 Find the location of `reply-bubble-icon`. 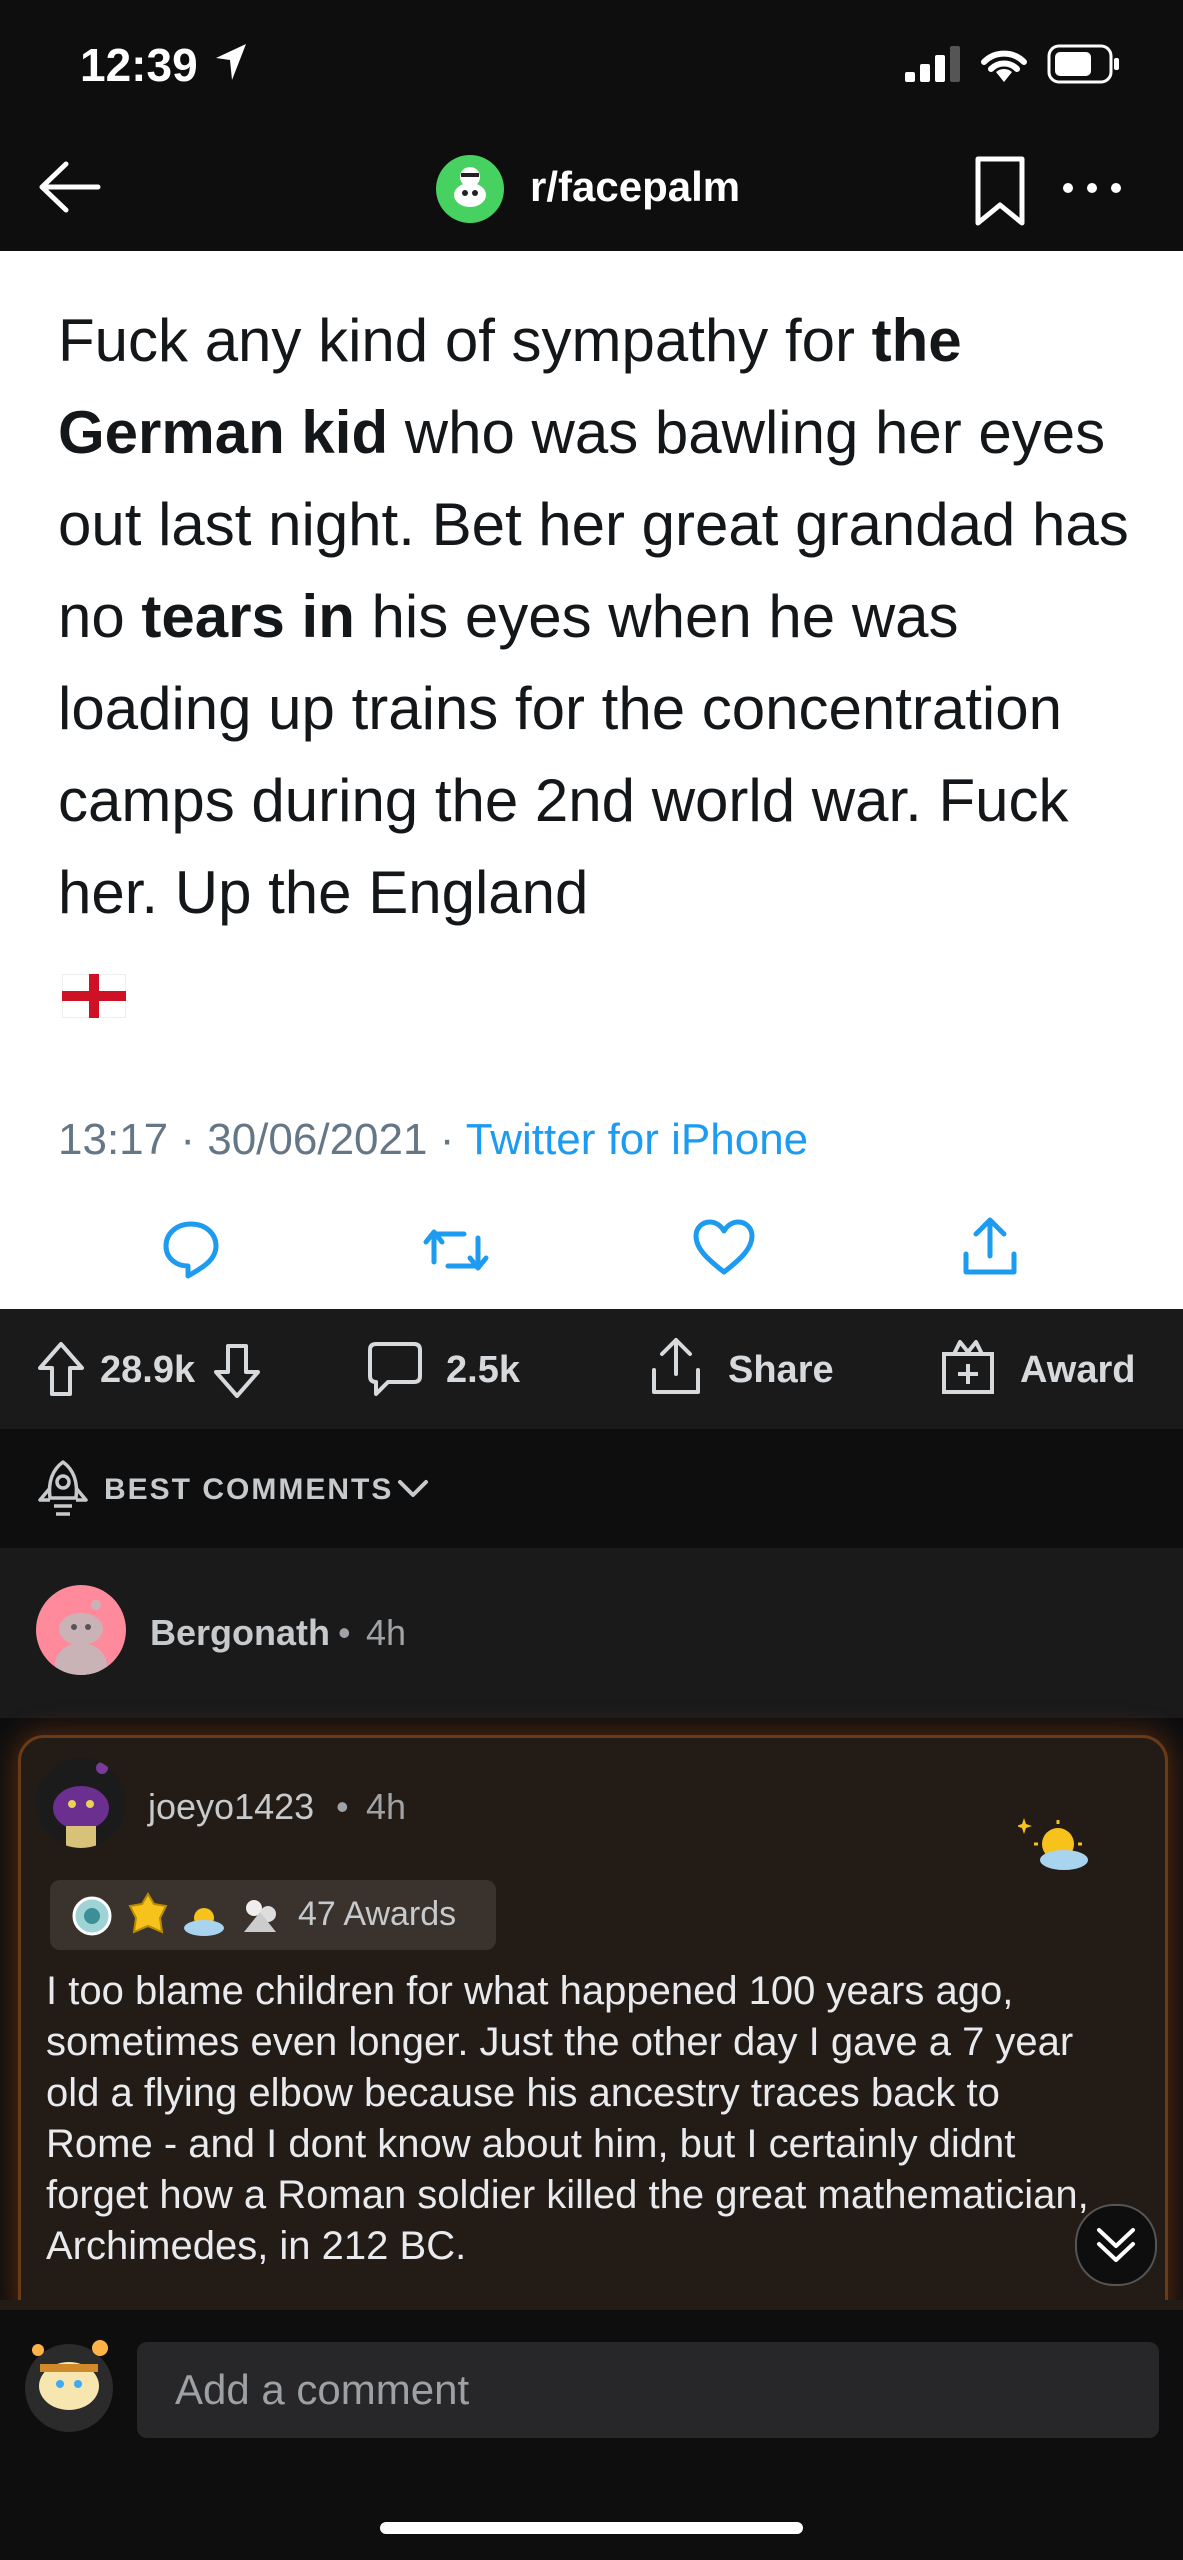

reply-bubble-icon is located at coordinates (191, 1250).